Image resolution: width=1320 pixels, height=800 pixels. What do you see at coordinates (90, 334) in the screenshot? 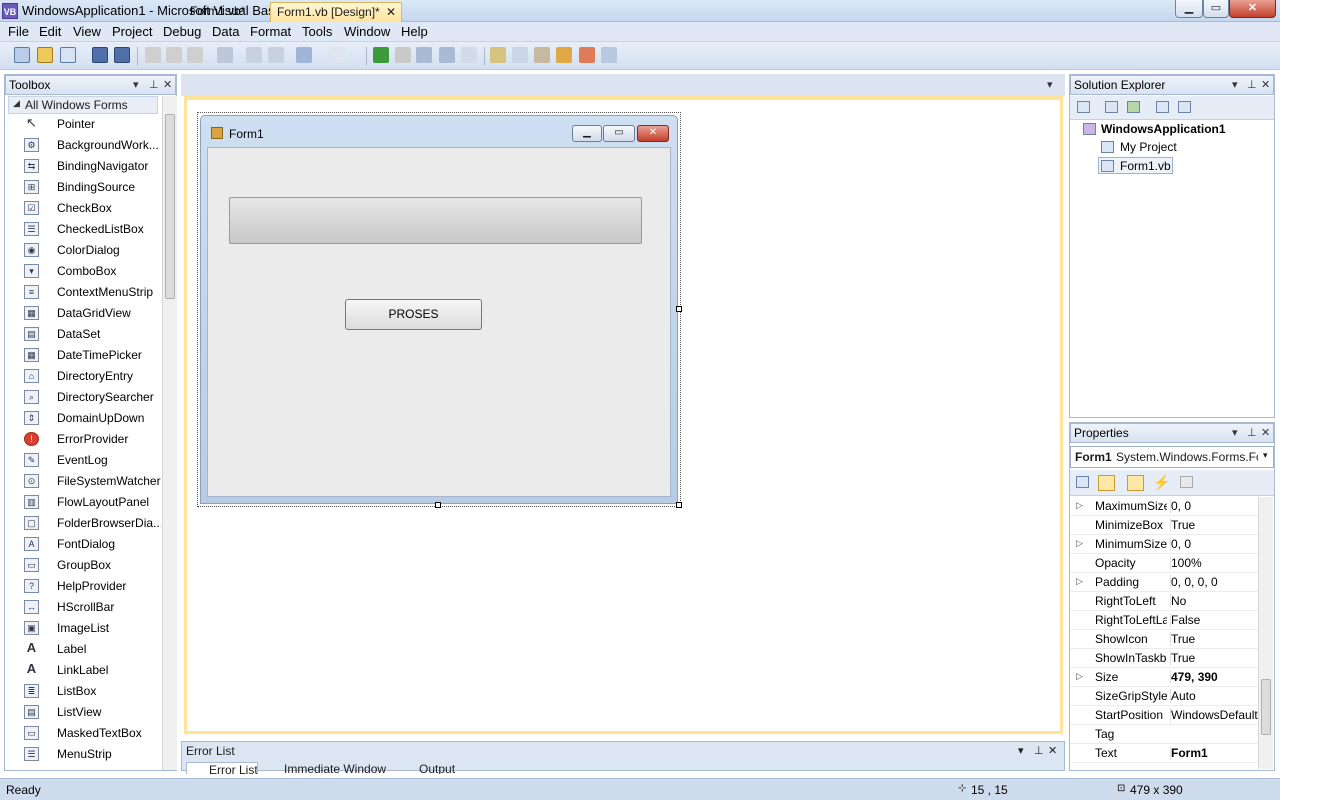
I see `toolbox-item: ▤ DataSet` at bounding box center [90, 334].